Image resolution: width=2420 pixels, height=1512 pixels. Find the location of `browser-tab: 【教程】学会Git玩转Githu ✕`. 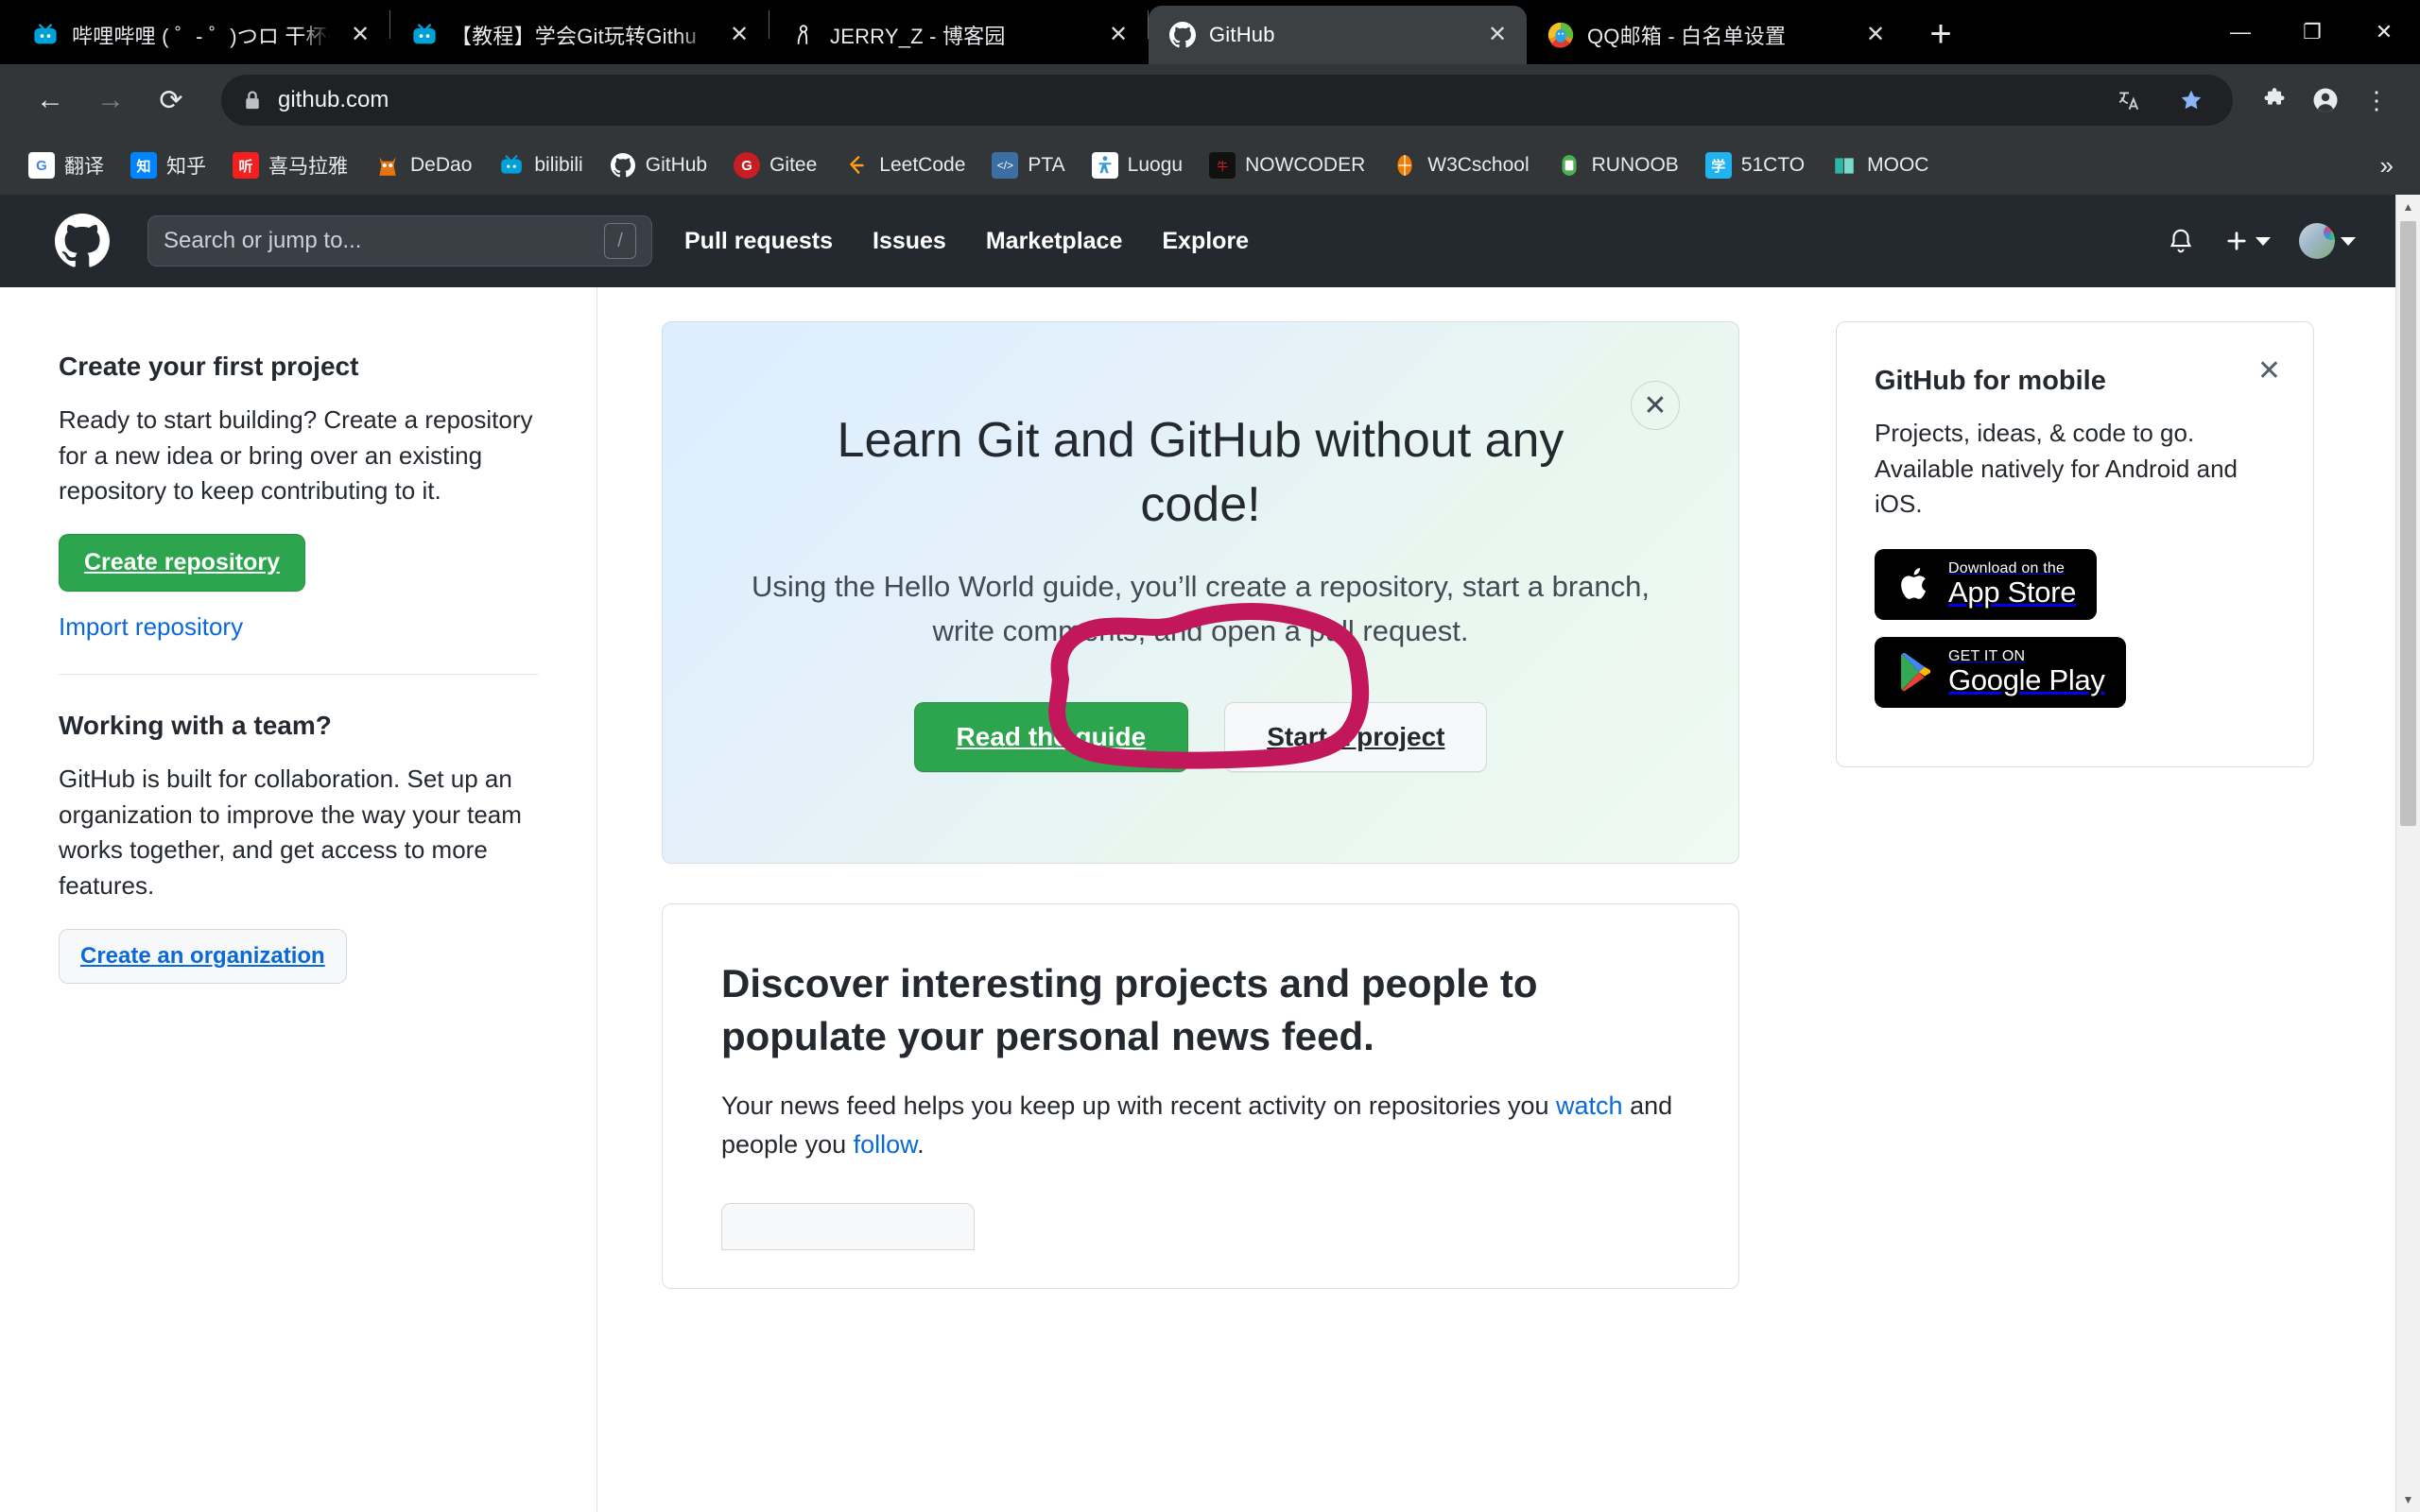

browser-tab: 【教程】学会Git玩转Githu ✕ is located at coordinates (579, 35).